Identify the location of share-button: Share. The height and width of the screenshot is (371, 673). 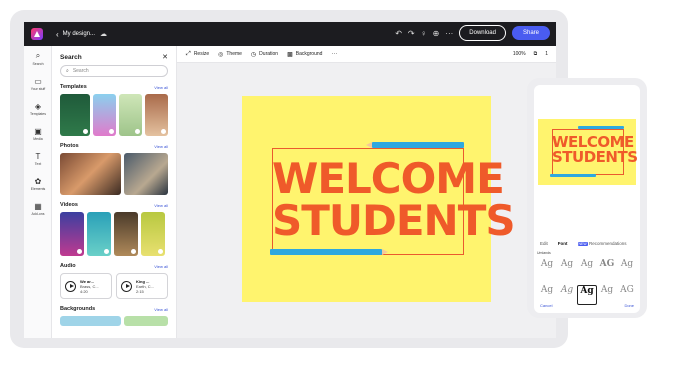
(530, 33).